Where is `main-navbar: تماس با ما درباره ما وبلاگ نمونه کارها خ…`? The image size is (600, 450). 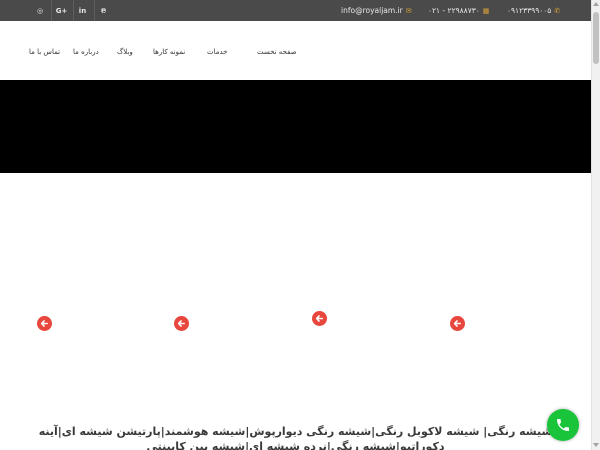 main-navbar: تماس با ما درباره ما وبلاگ نمونه کارها خ… is located at coordinates (295, 50).